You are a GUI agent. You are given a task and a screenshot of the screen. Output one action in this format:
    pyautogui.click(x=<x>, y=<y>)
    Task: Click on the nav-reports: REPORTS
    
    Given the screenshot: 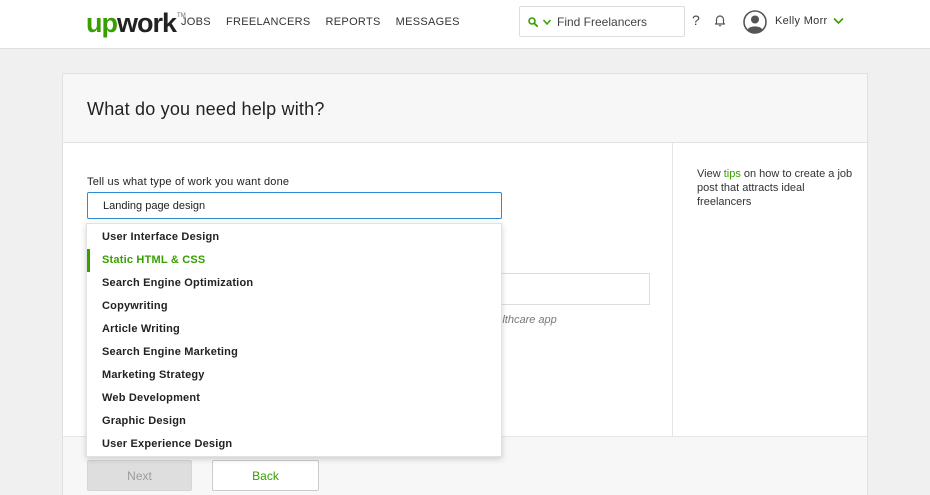 What is the action you would take?
    pyautogui.click(x=353, y=22)
    